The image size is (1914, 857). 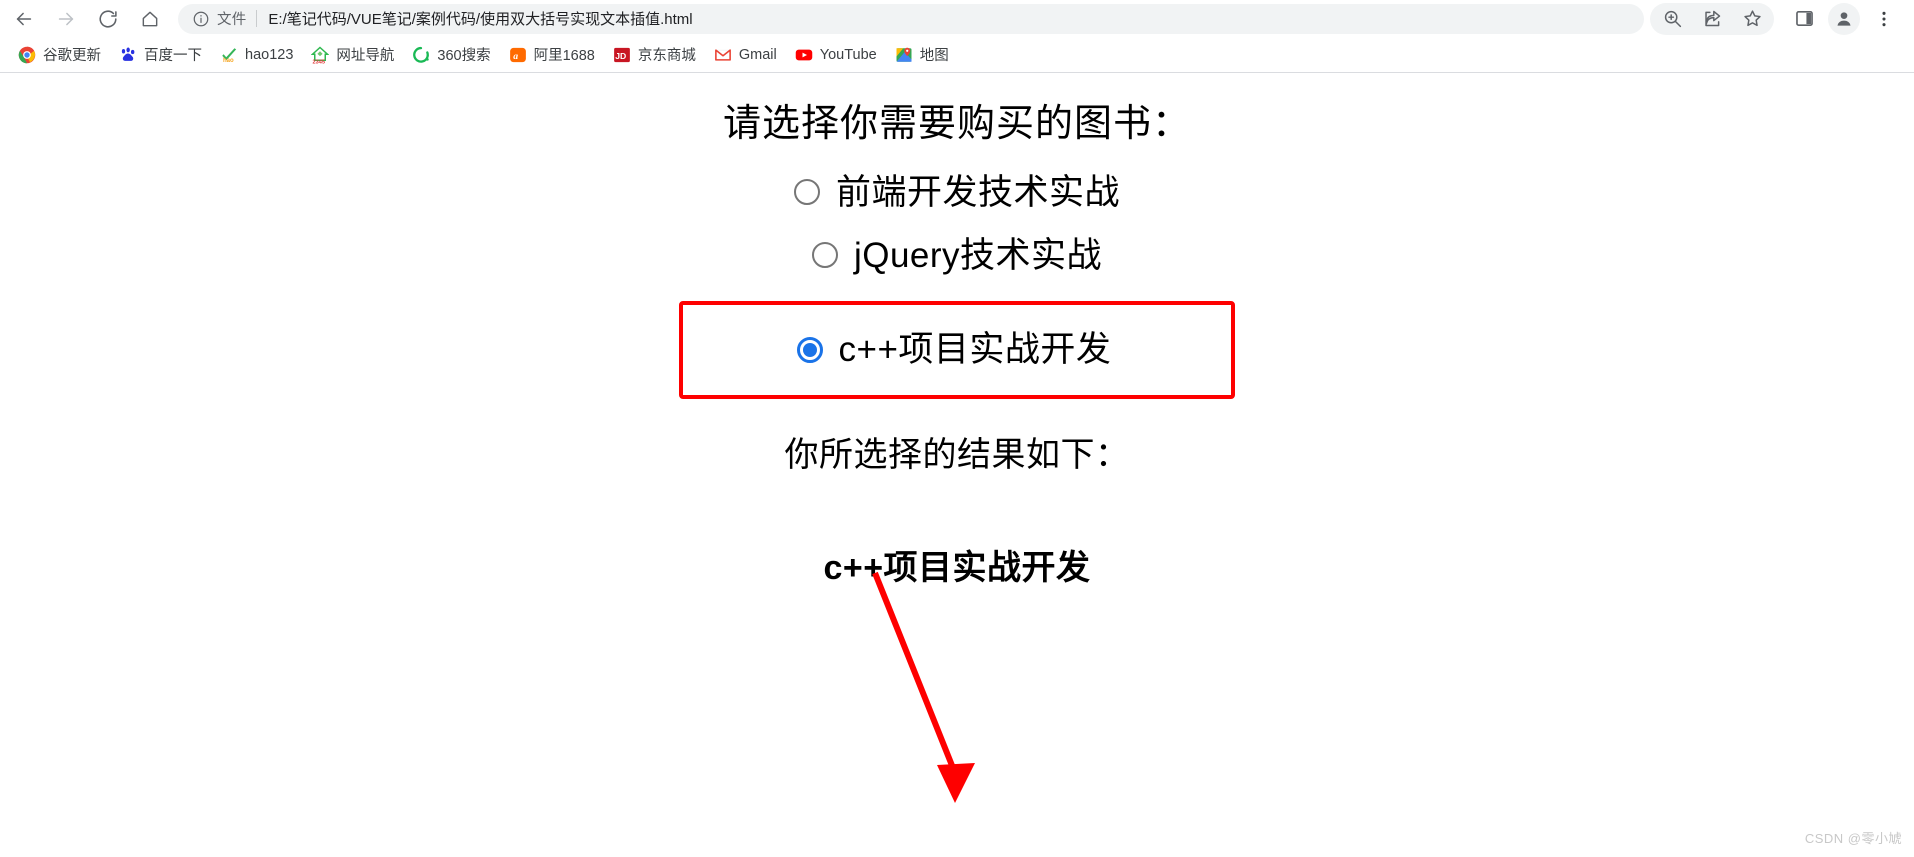 I want to click on so360-icon, so click(x=421, y=55).